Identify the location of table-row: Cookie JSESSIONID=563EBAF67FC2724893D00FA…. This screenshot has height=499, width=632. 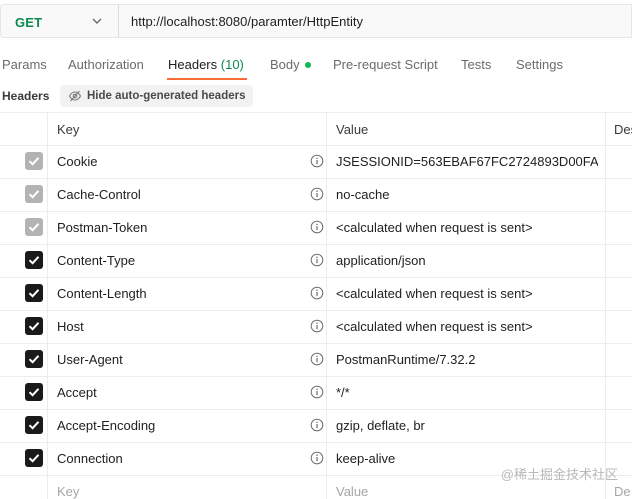
(316, 161).